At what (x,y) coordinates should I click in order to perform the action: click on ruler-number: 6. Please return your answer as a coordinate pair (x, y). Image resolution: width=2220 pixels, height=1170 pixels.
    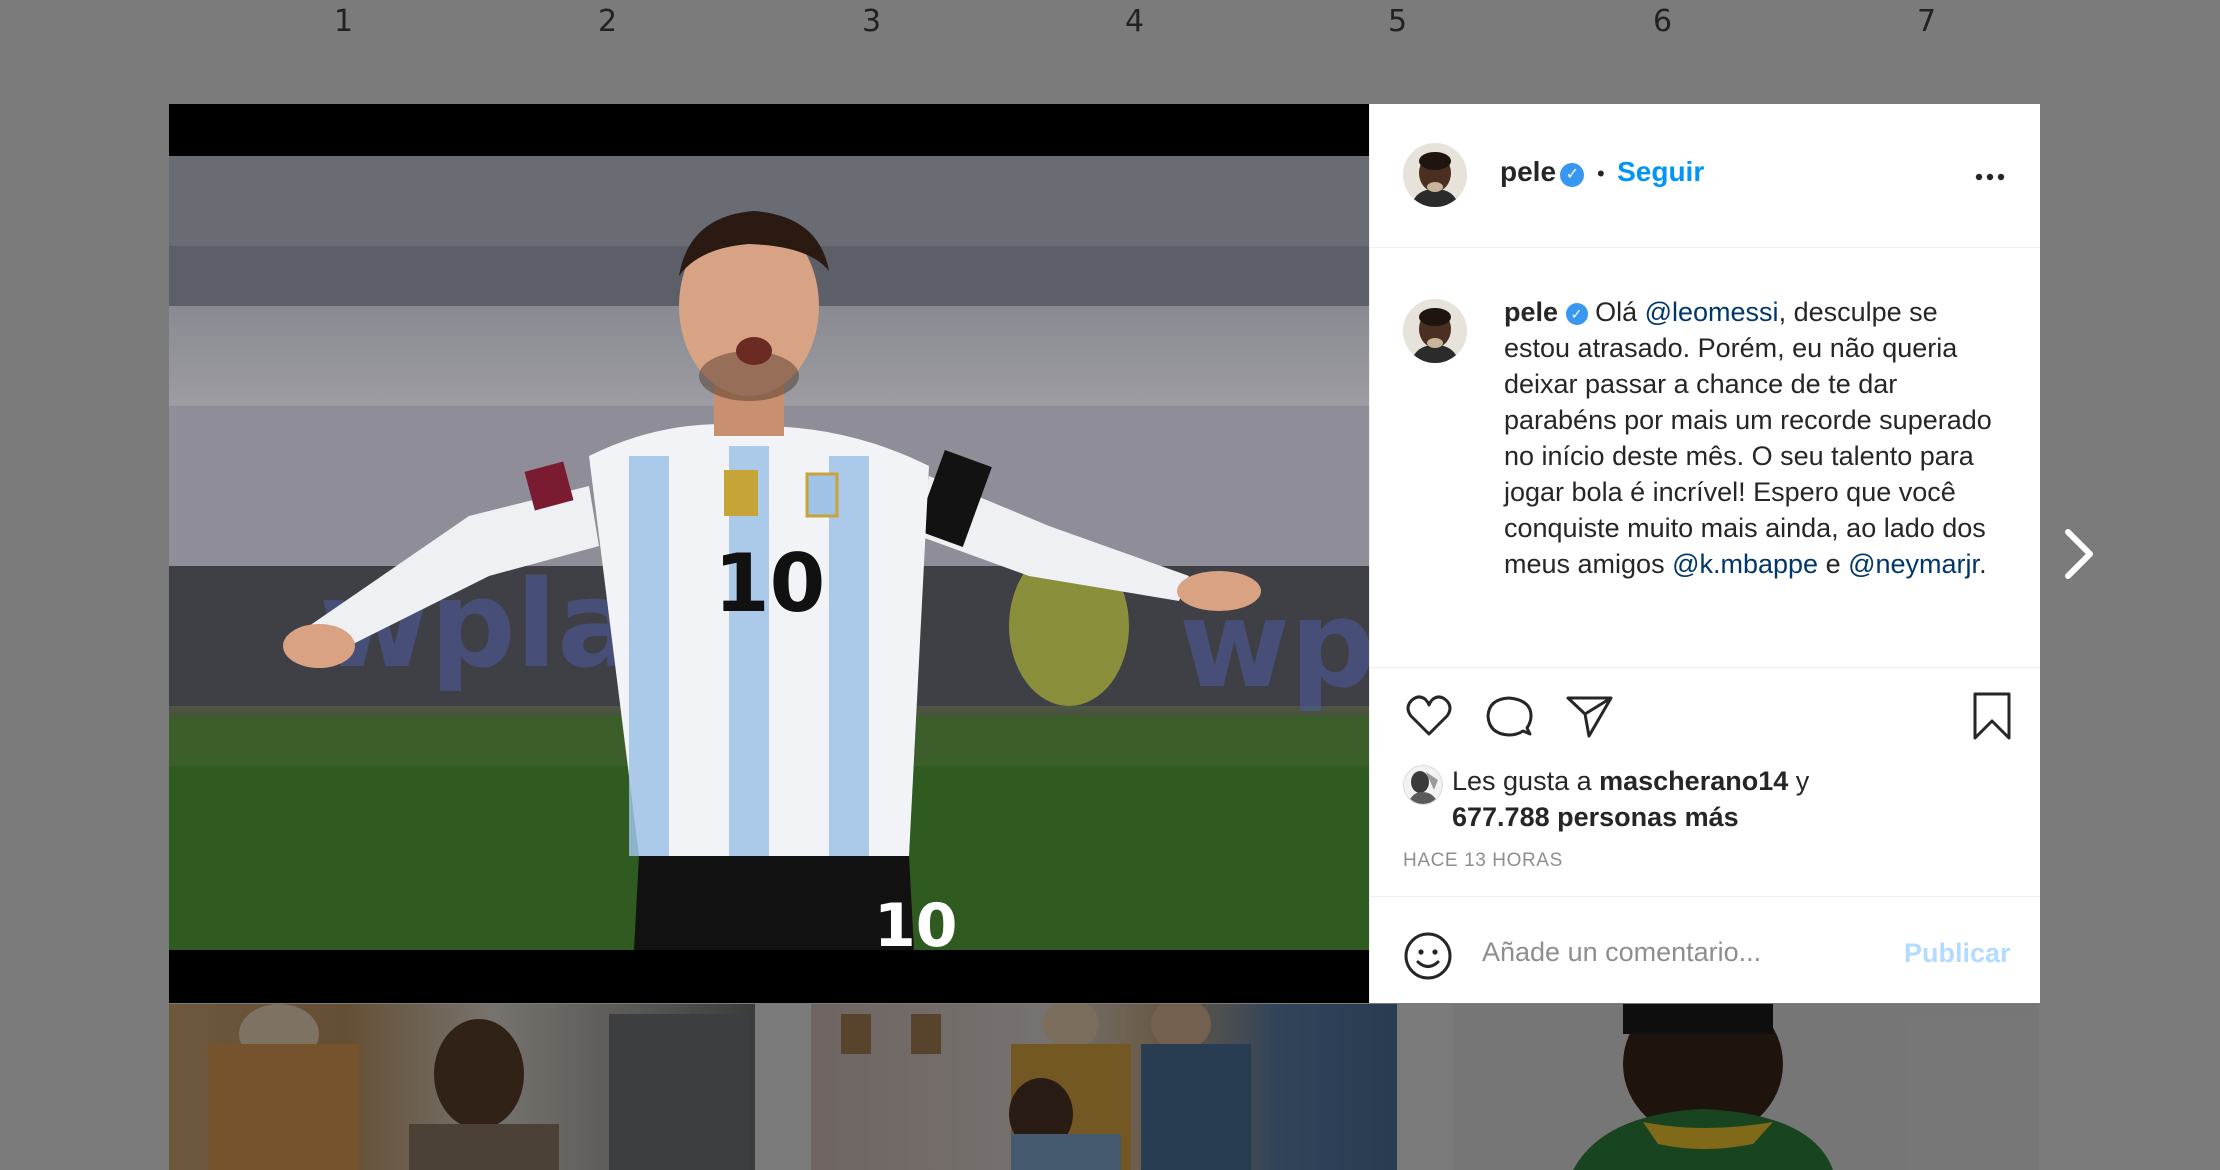
    Looking at the image, I should click on (1663, 21).